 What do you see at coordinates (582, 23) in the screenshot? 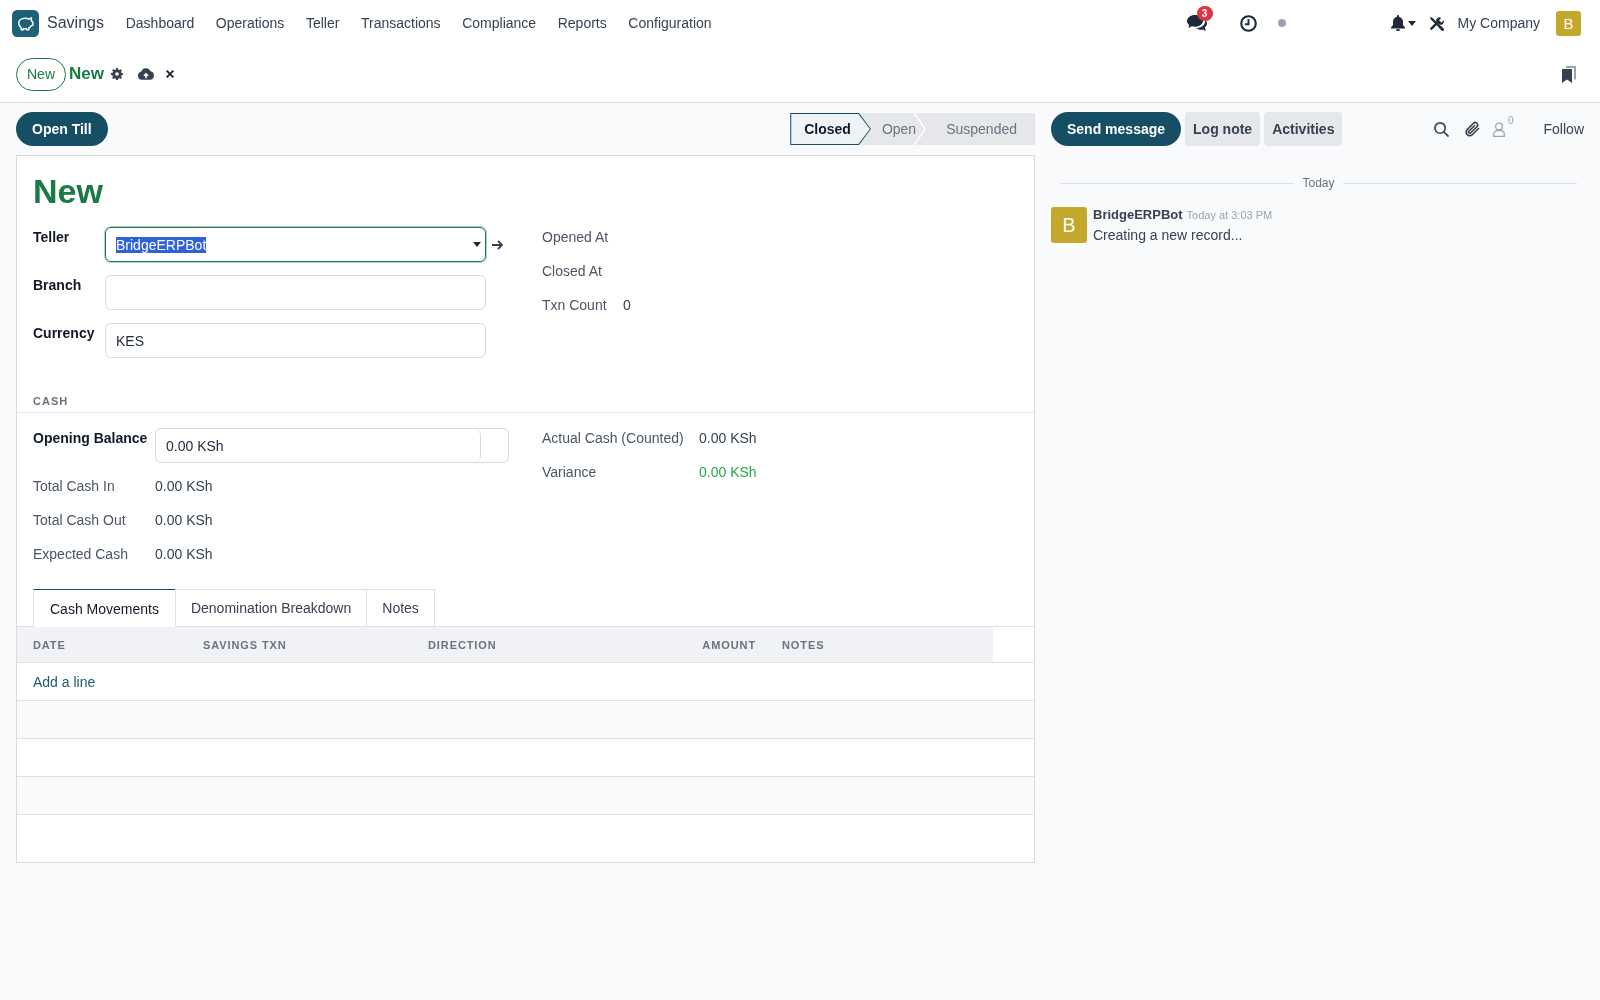
I see `menu-item: Reports` at bounding box center [582, 23].